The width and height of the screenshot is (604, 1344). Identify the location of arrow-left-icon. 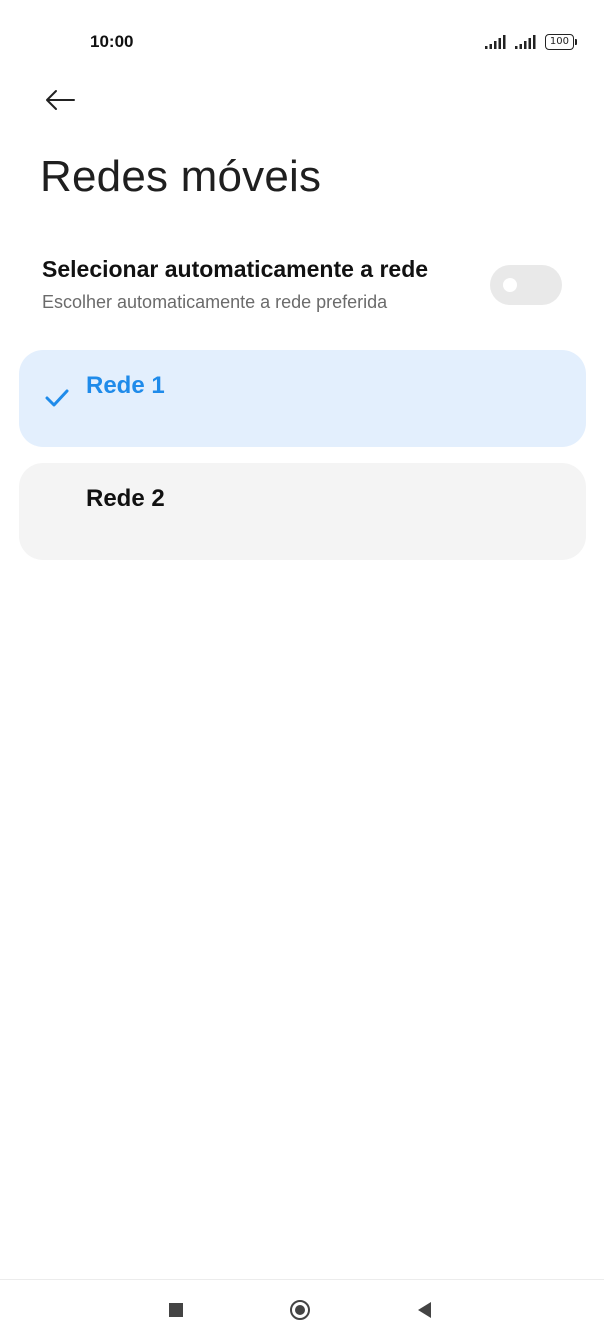
(60, 100).